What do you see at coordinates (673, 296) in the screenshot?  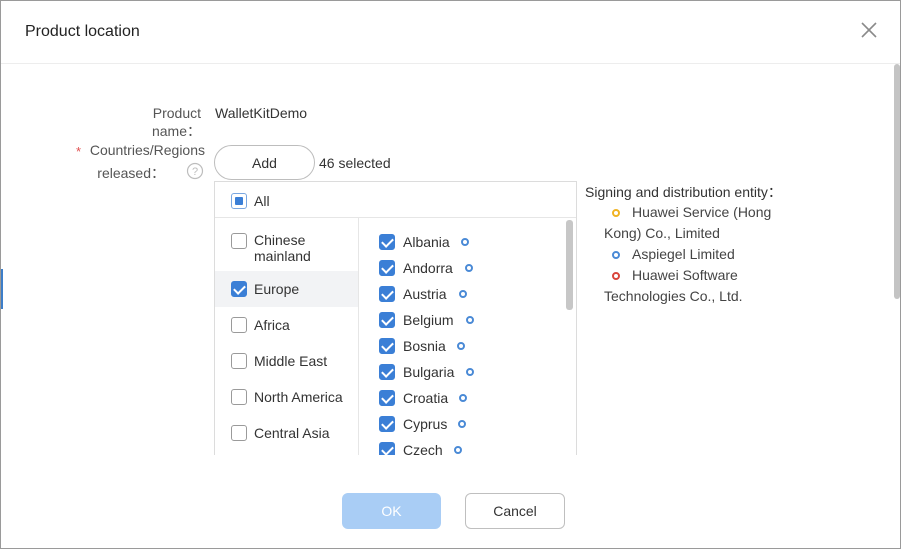 I see `legend-entity-line: Technologies Co., Ltd.` at bounding box center [673, 296].